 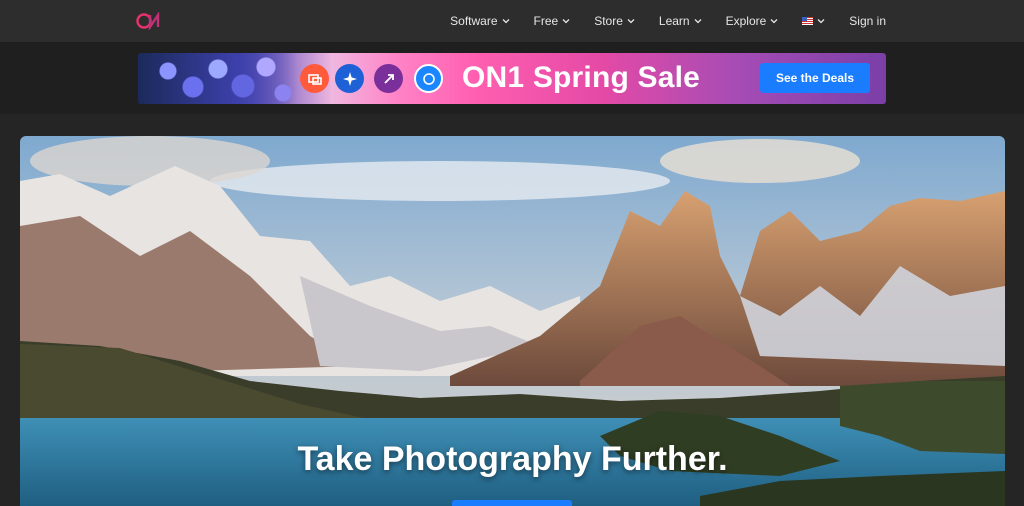 I want to click on spring-sale-banner: ON1 Spring Sale See the Deals, so click(x=512, y=78).